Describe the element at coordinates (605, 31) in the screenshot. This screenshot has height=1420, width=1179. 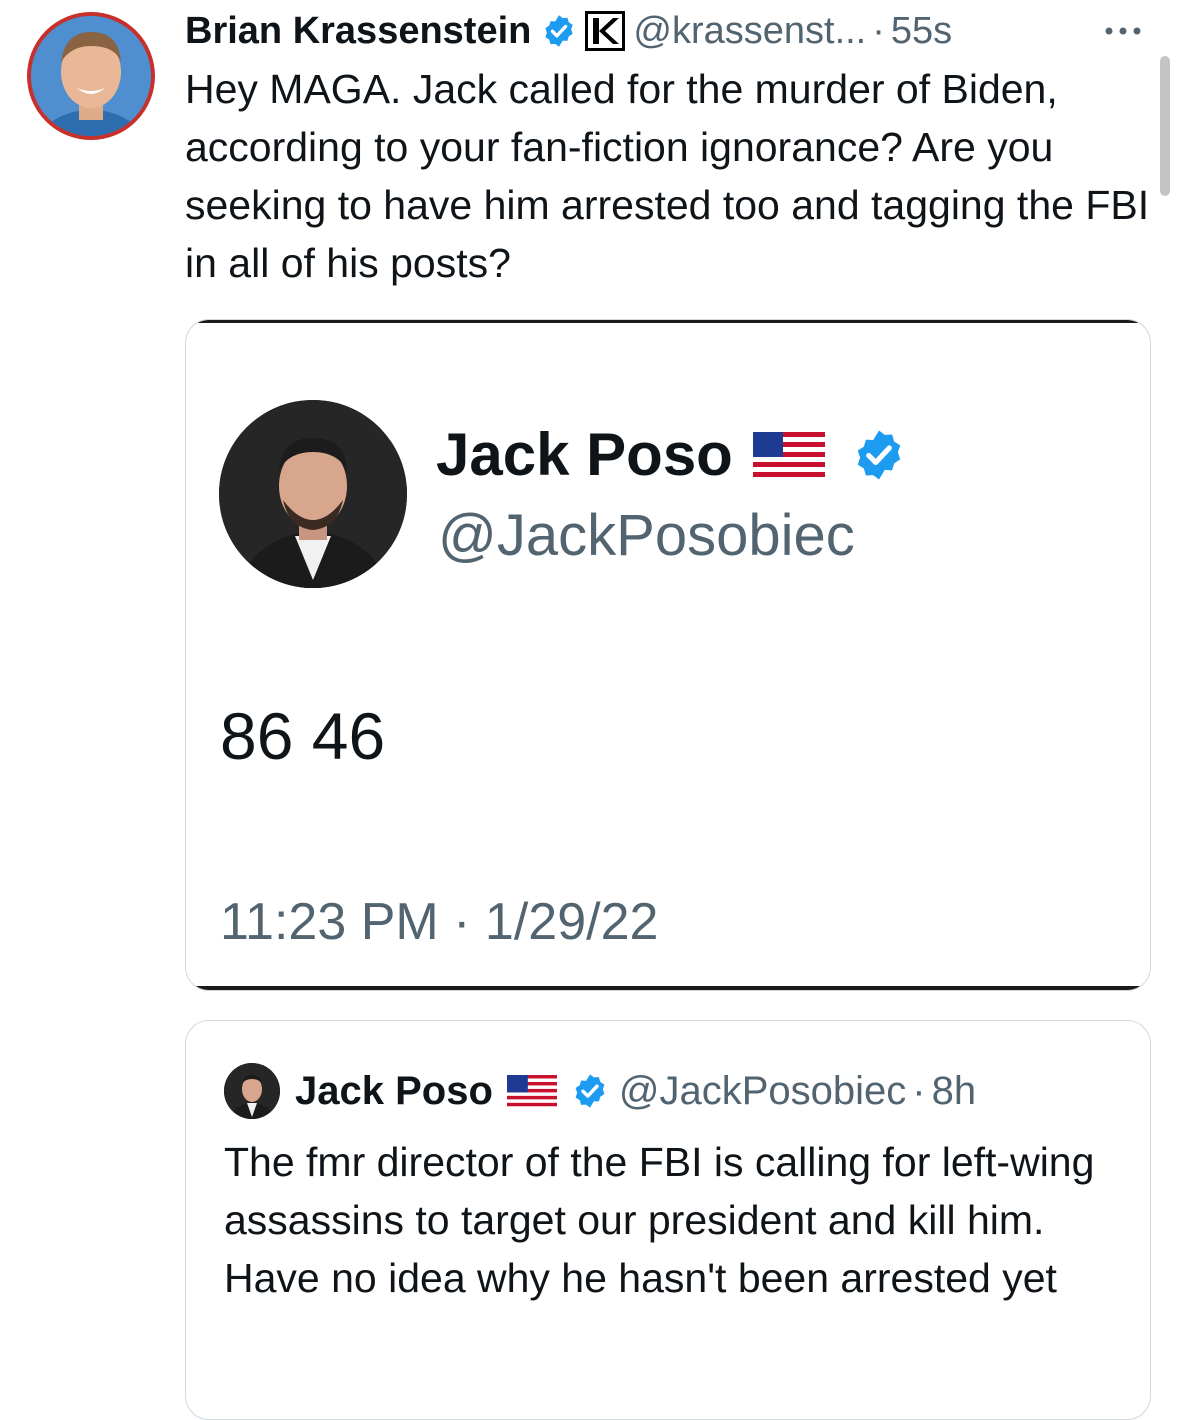
I see `affiliate-k-icon` at that location.